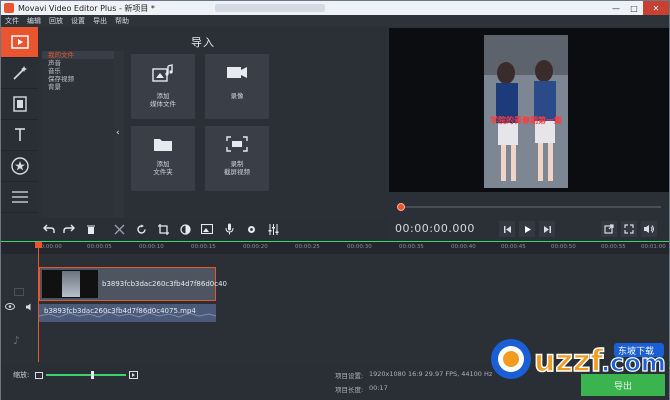 This screenshot has width=670, height=400. Describe the element at coordinates (411, 247) in the screenshot. I see `ruler-label: 00:00:35` at that location.